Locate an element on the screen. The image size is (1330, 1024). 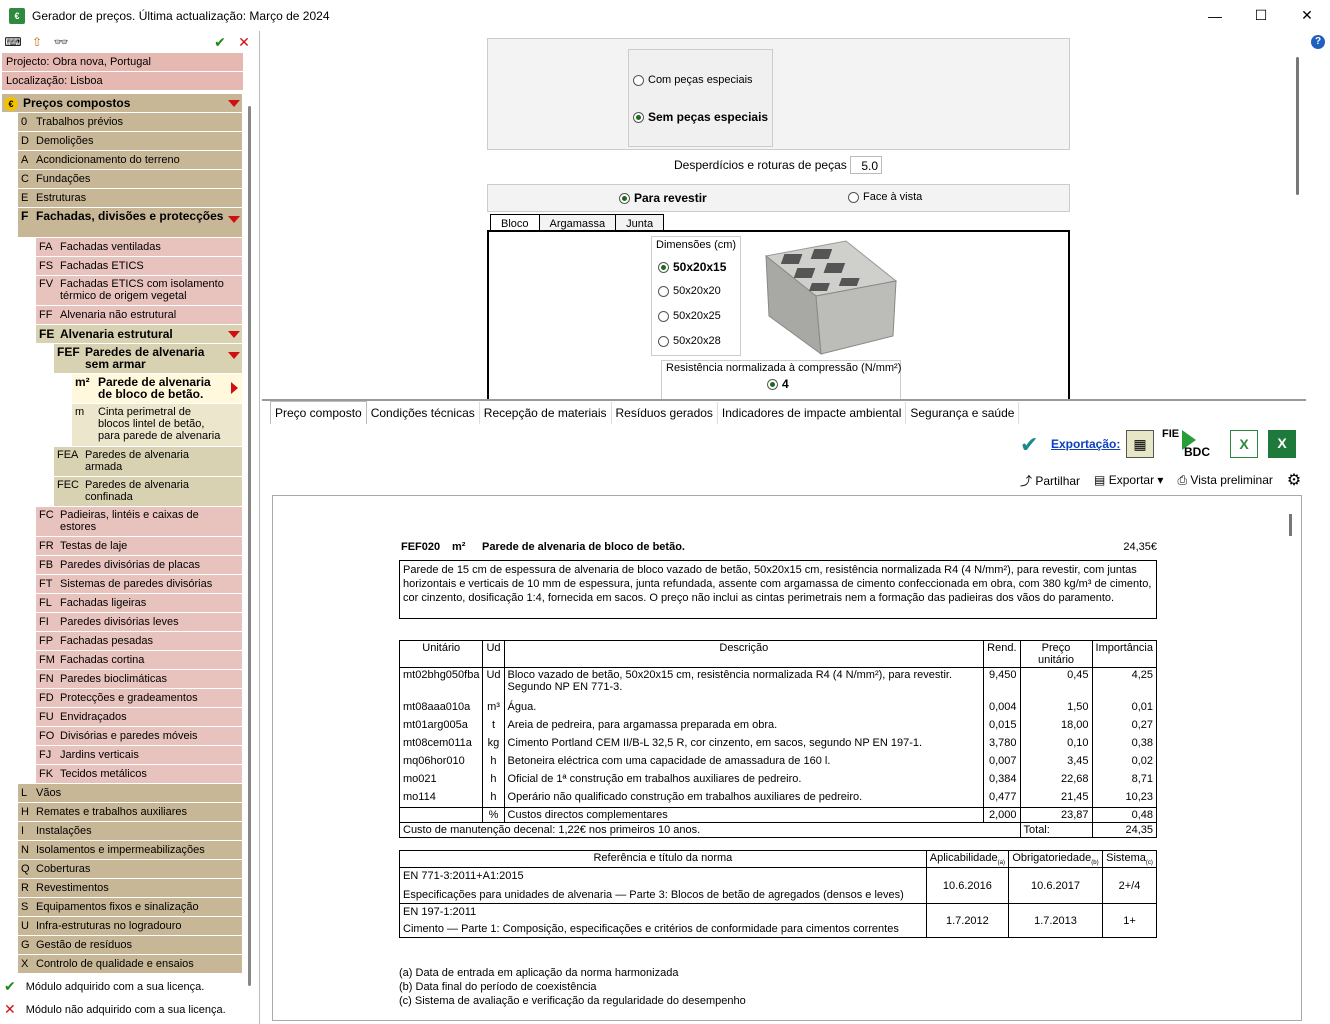
tree-label: Envidraçados is located at coordinates (93, 717).